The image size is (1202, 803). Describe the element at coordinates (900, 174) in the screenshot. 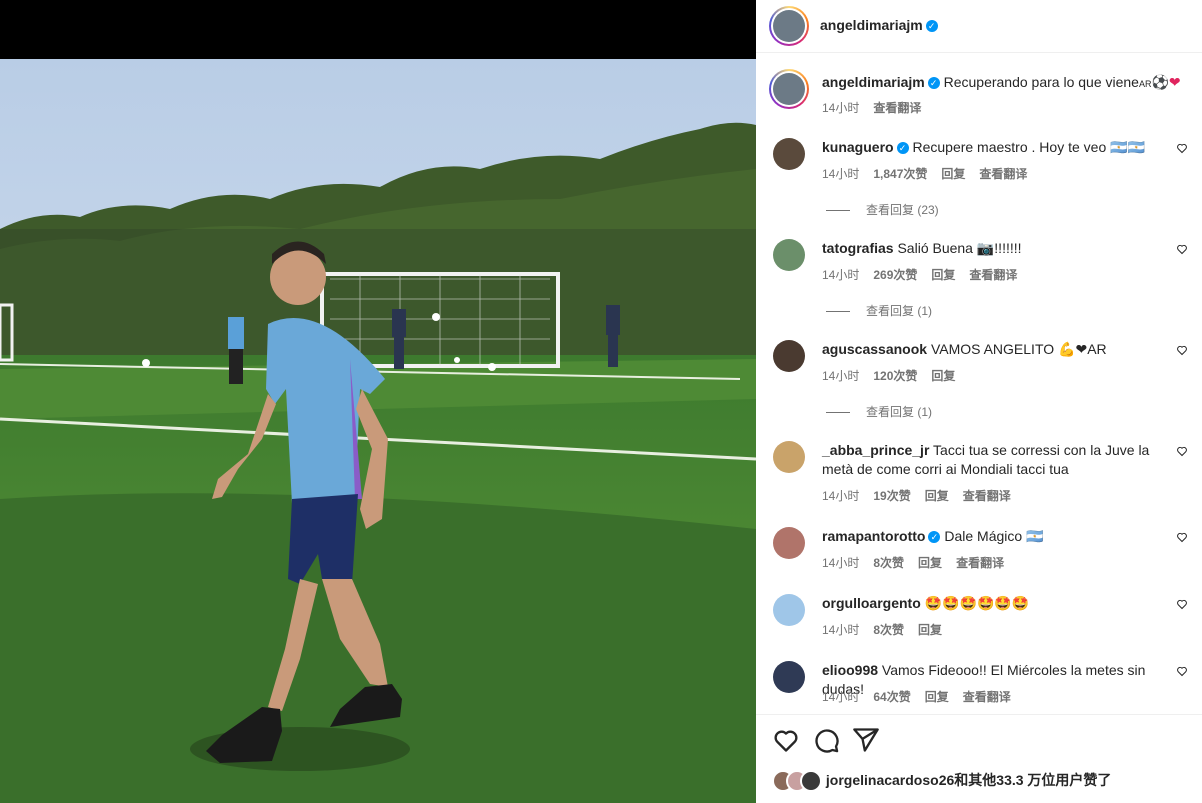

I see `comment-likes: 1,847次赞` at that location.